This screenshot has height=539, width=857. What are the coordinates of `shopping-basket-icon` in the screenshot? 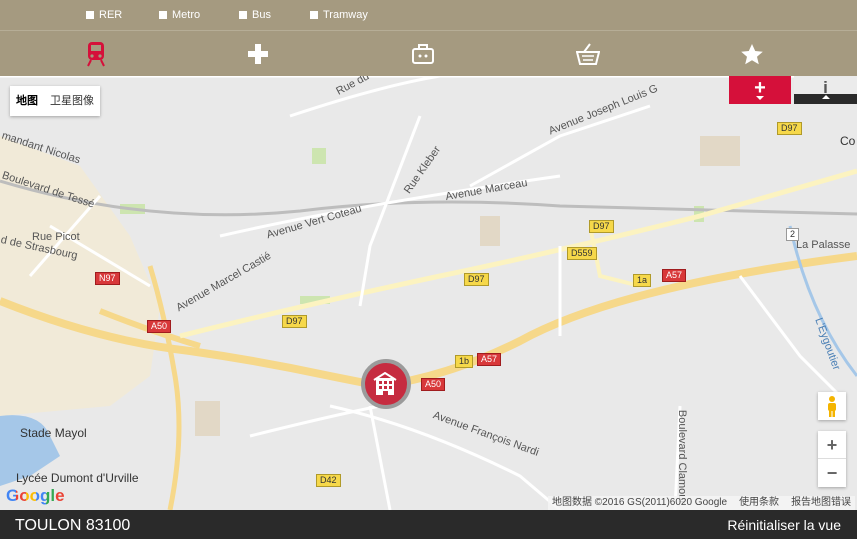 It's located at (588, 54).